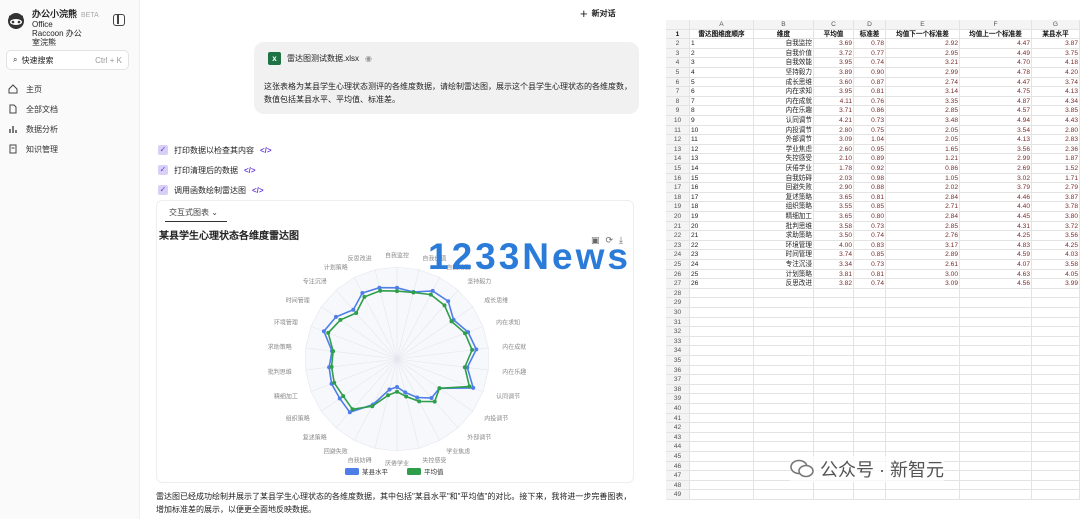  What do you see at coordinates (678, 217) in the screenshot?
I see `row-header: 20` at bounding box center [678, 217].